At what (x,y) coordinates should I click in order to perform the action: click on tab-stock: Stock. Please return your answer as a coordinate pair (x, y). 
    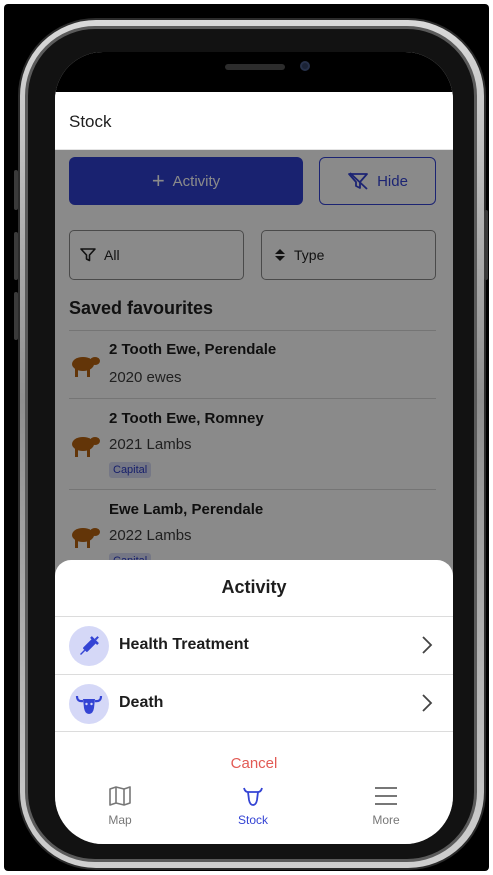
    Looking at the image, I should click on (253, 806).